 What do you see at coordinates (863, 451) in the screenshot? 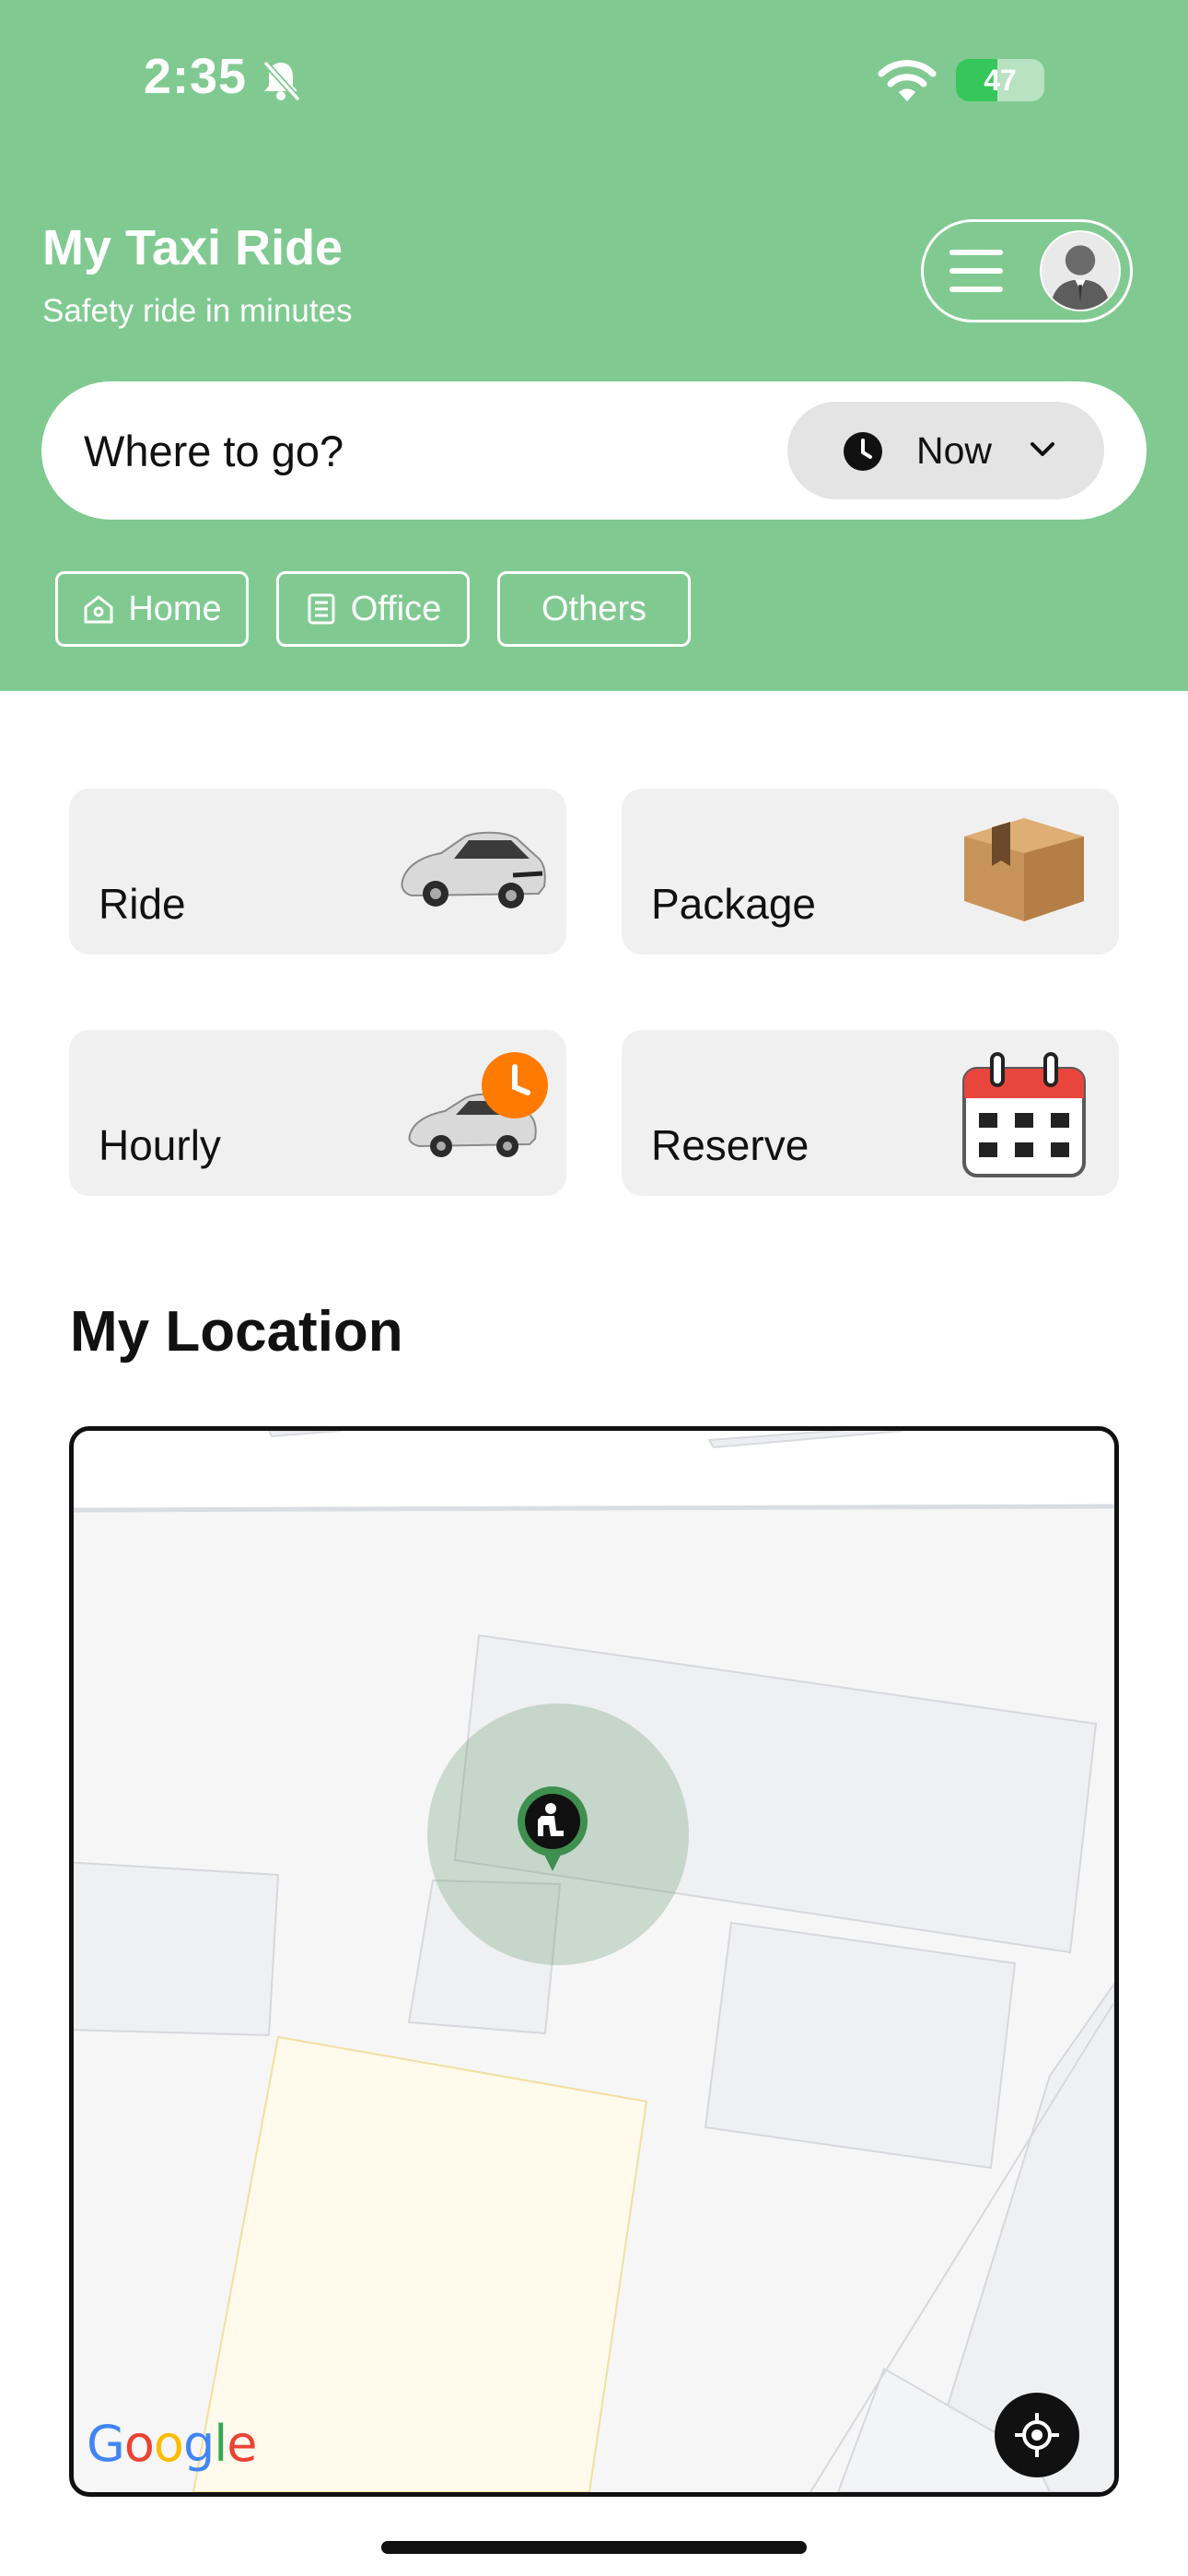
I see `clock-icon` at bounding box center [863, 451].